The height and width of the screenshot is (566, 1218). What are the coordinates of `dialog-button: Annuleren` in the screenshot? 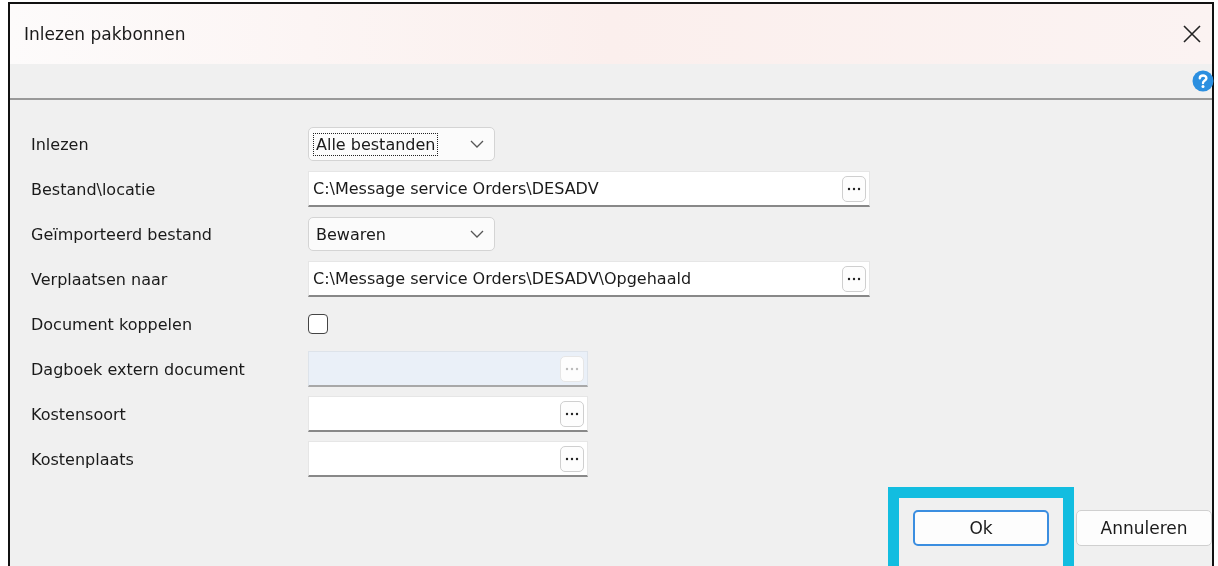 It's located at (1144, 528).